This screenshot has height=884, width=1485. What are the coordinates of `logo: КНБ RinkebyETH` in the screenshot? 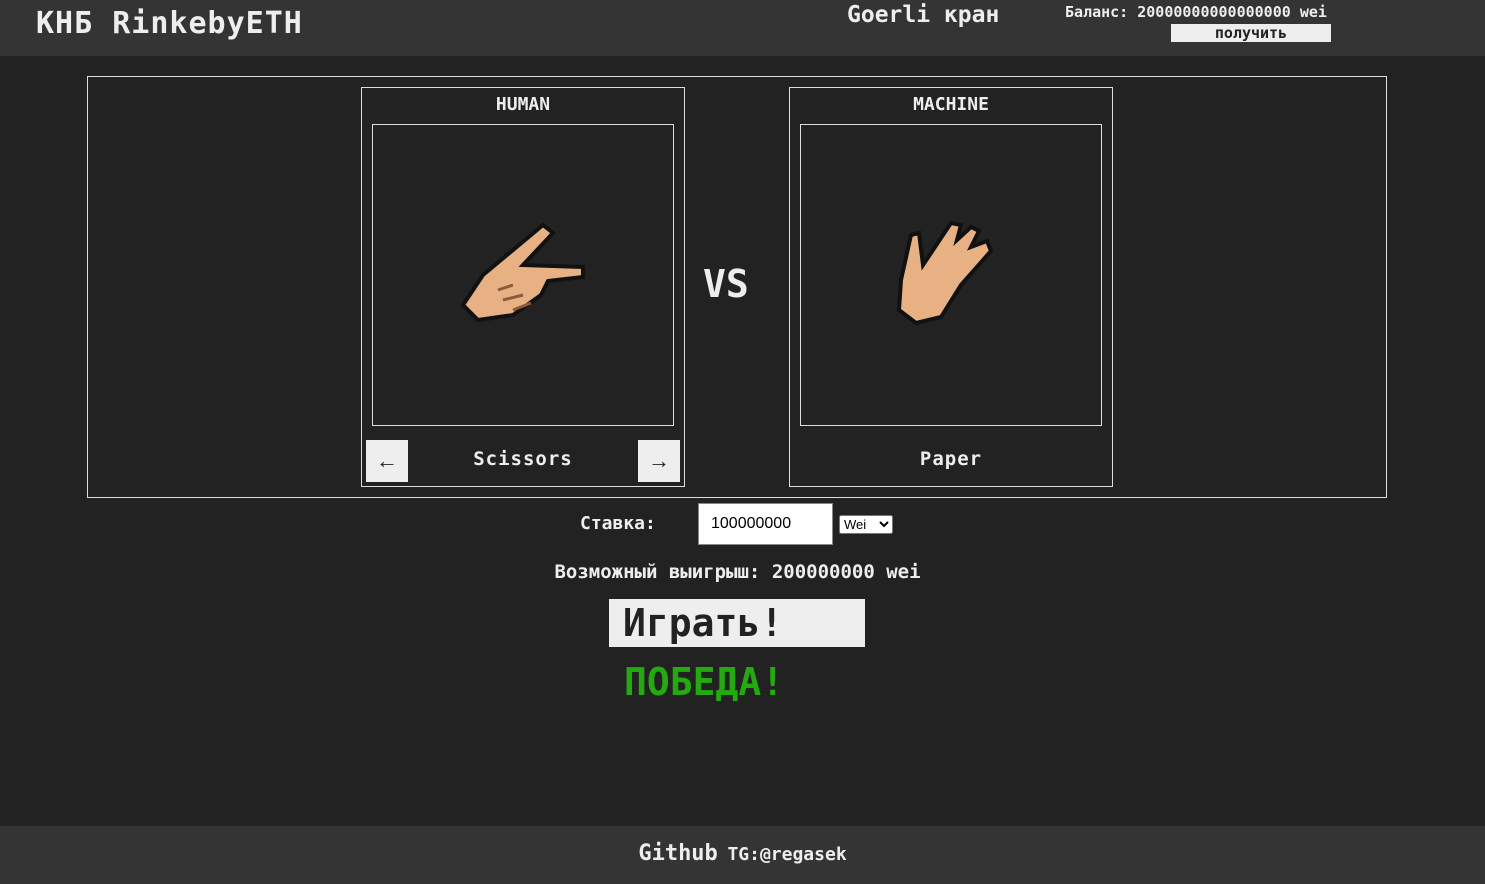 It's located at (169, 23).